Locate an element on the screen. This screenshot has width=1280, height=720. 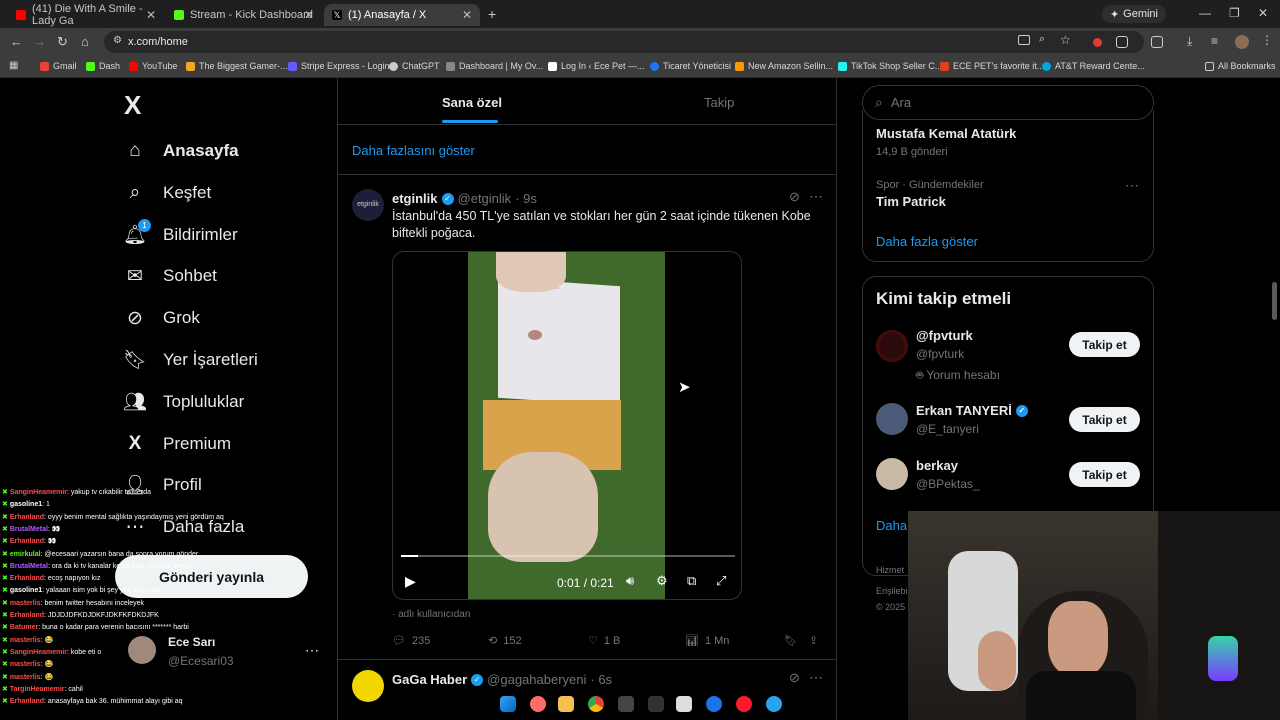
apps-grid-icon: ▦ is located at coordinates (13, 65).